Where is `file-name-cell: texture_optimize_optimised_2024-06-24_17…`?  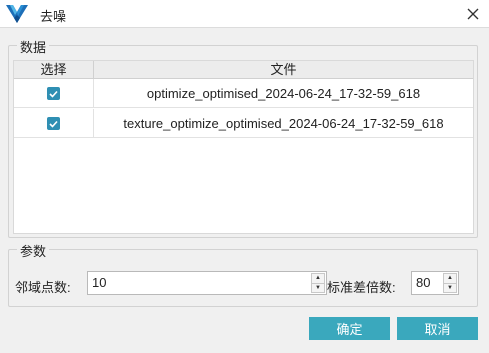
file-name-cell: texture_optimize_optimised_2024-06-24_17… is located at coordinates (283, 123).